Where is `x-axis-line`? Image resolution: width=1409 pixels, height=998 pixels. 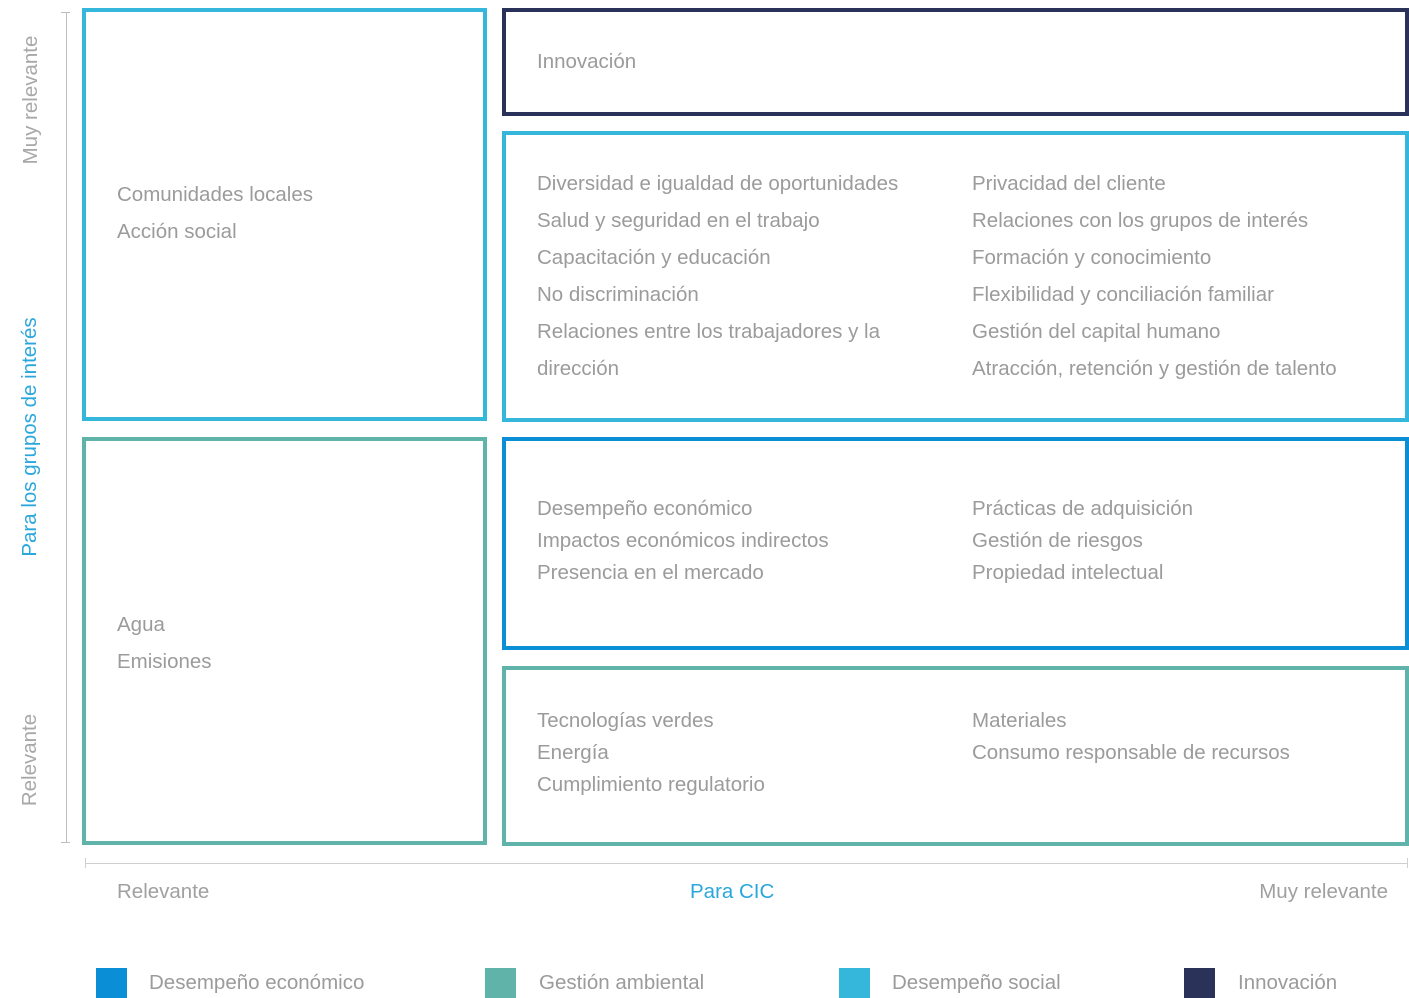 x-axis-line is located at coordinates (746, 863).